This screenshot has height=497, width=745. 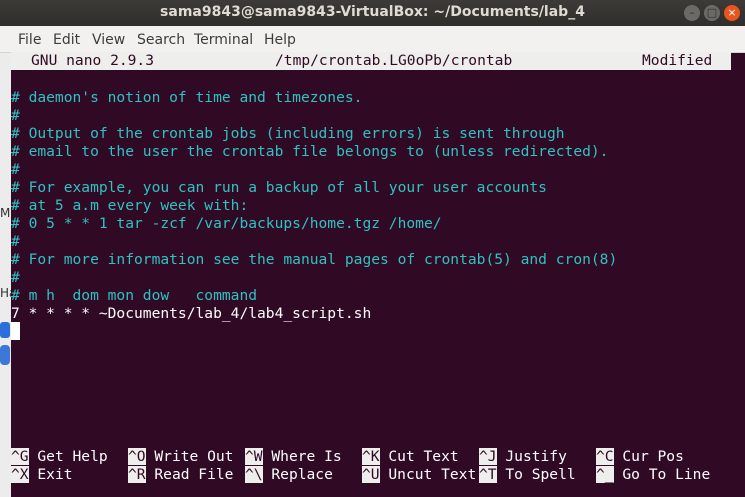 What do you see at coordinates (394, 60) in the screenshot?
I see `nano-filename: /tmp/crontab.LG0oPb/crontab` at bounding box center [394, 60].